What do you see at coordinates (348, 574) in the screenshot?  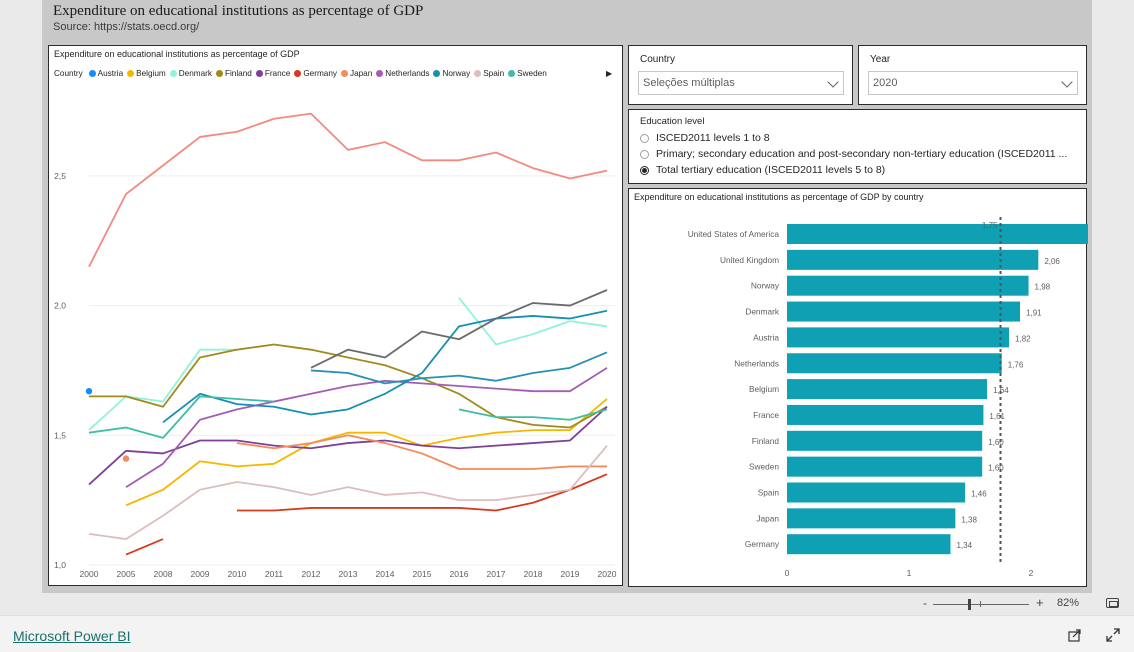 I see `x-tick-label: 2013` at bounding box center [348, 574].